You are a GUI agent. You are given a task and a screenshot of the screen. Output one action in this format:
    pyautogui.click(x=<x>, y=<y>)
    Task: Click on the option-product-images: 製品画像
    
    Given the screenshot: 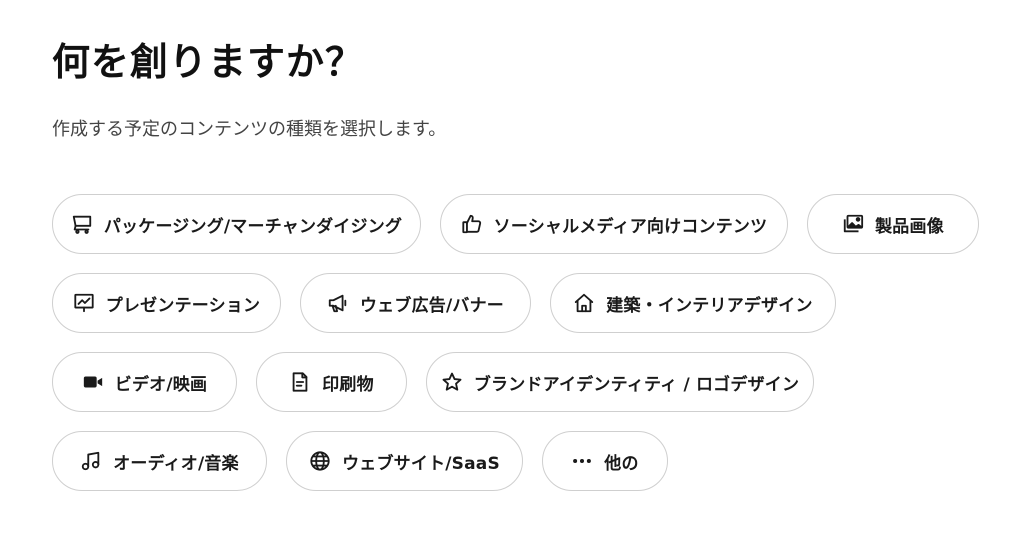 What is the action you would take?
    pyautogui.click(x=893, y=224)
    